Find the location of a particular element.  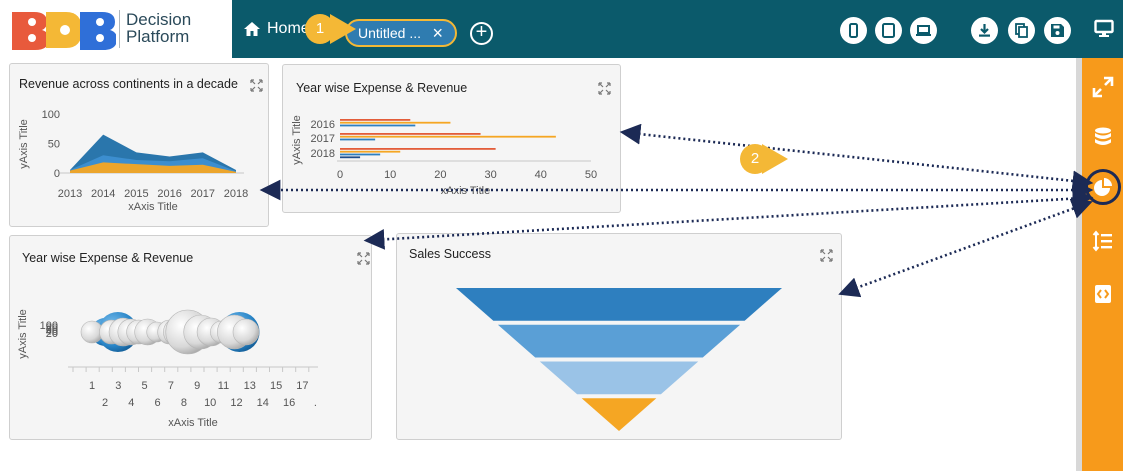

x-tick-label: 2017 is located at coordinates (203, 194).